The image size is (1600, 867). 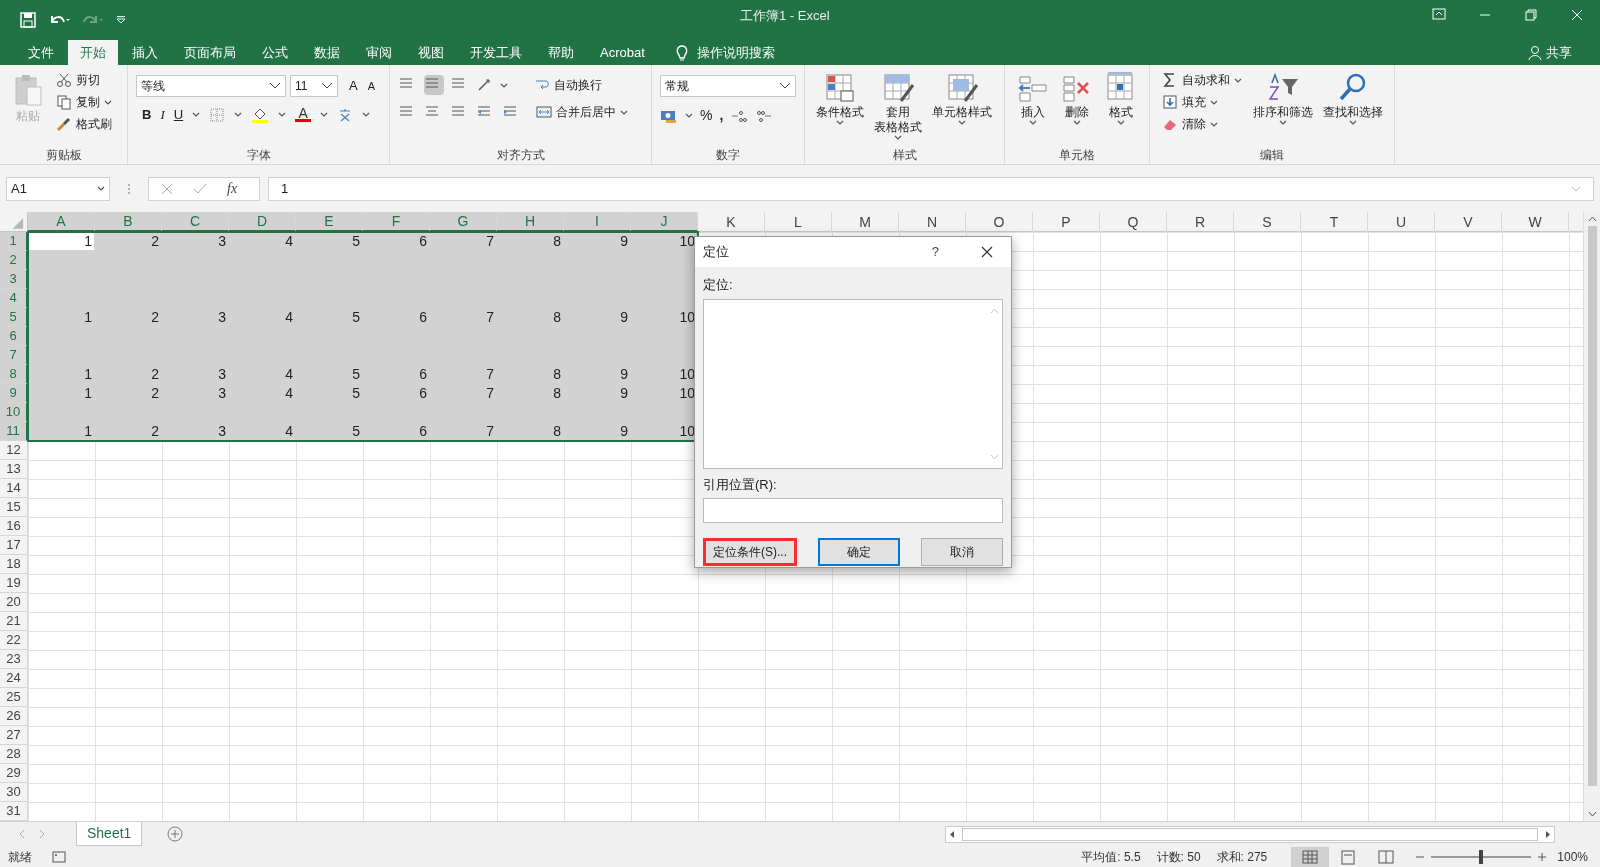 I want to click on editing-button: 填充, so click(x=1202, y=102).